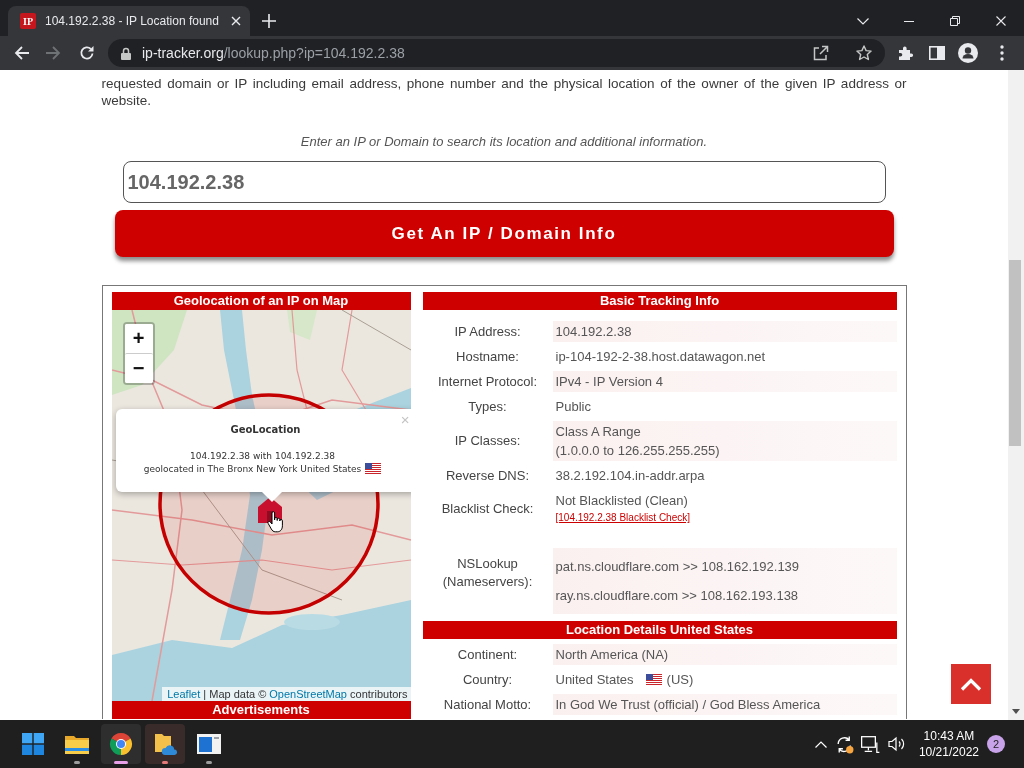  What do you see at coordinates (252, 468) in the screenshot?
I see `popup-text: geolocated in The Bronx New York United States` at bounding box center [252, 468].